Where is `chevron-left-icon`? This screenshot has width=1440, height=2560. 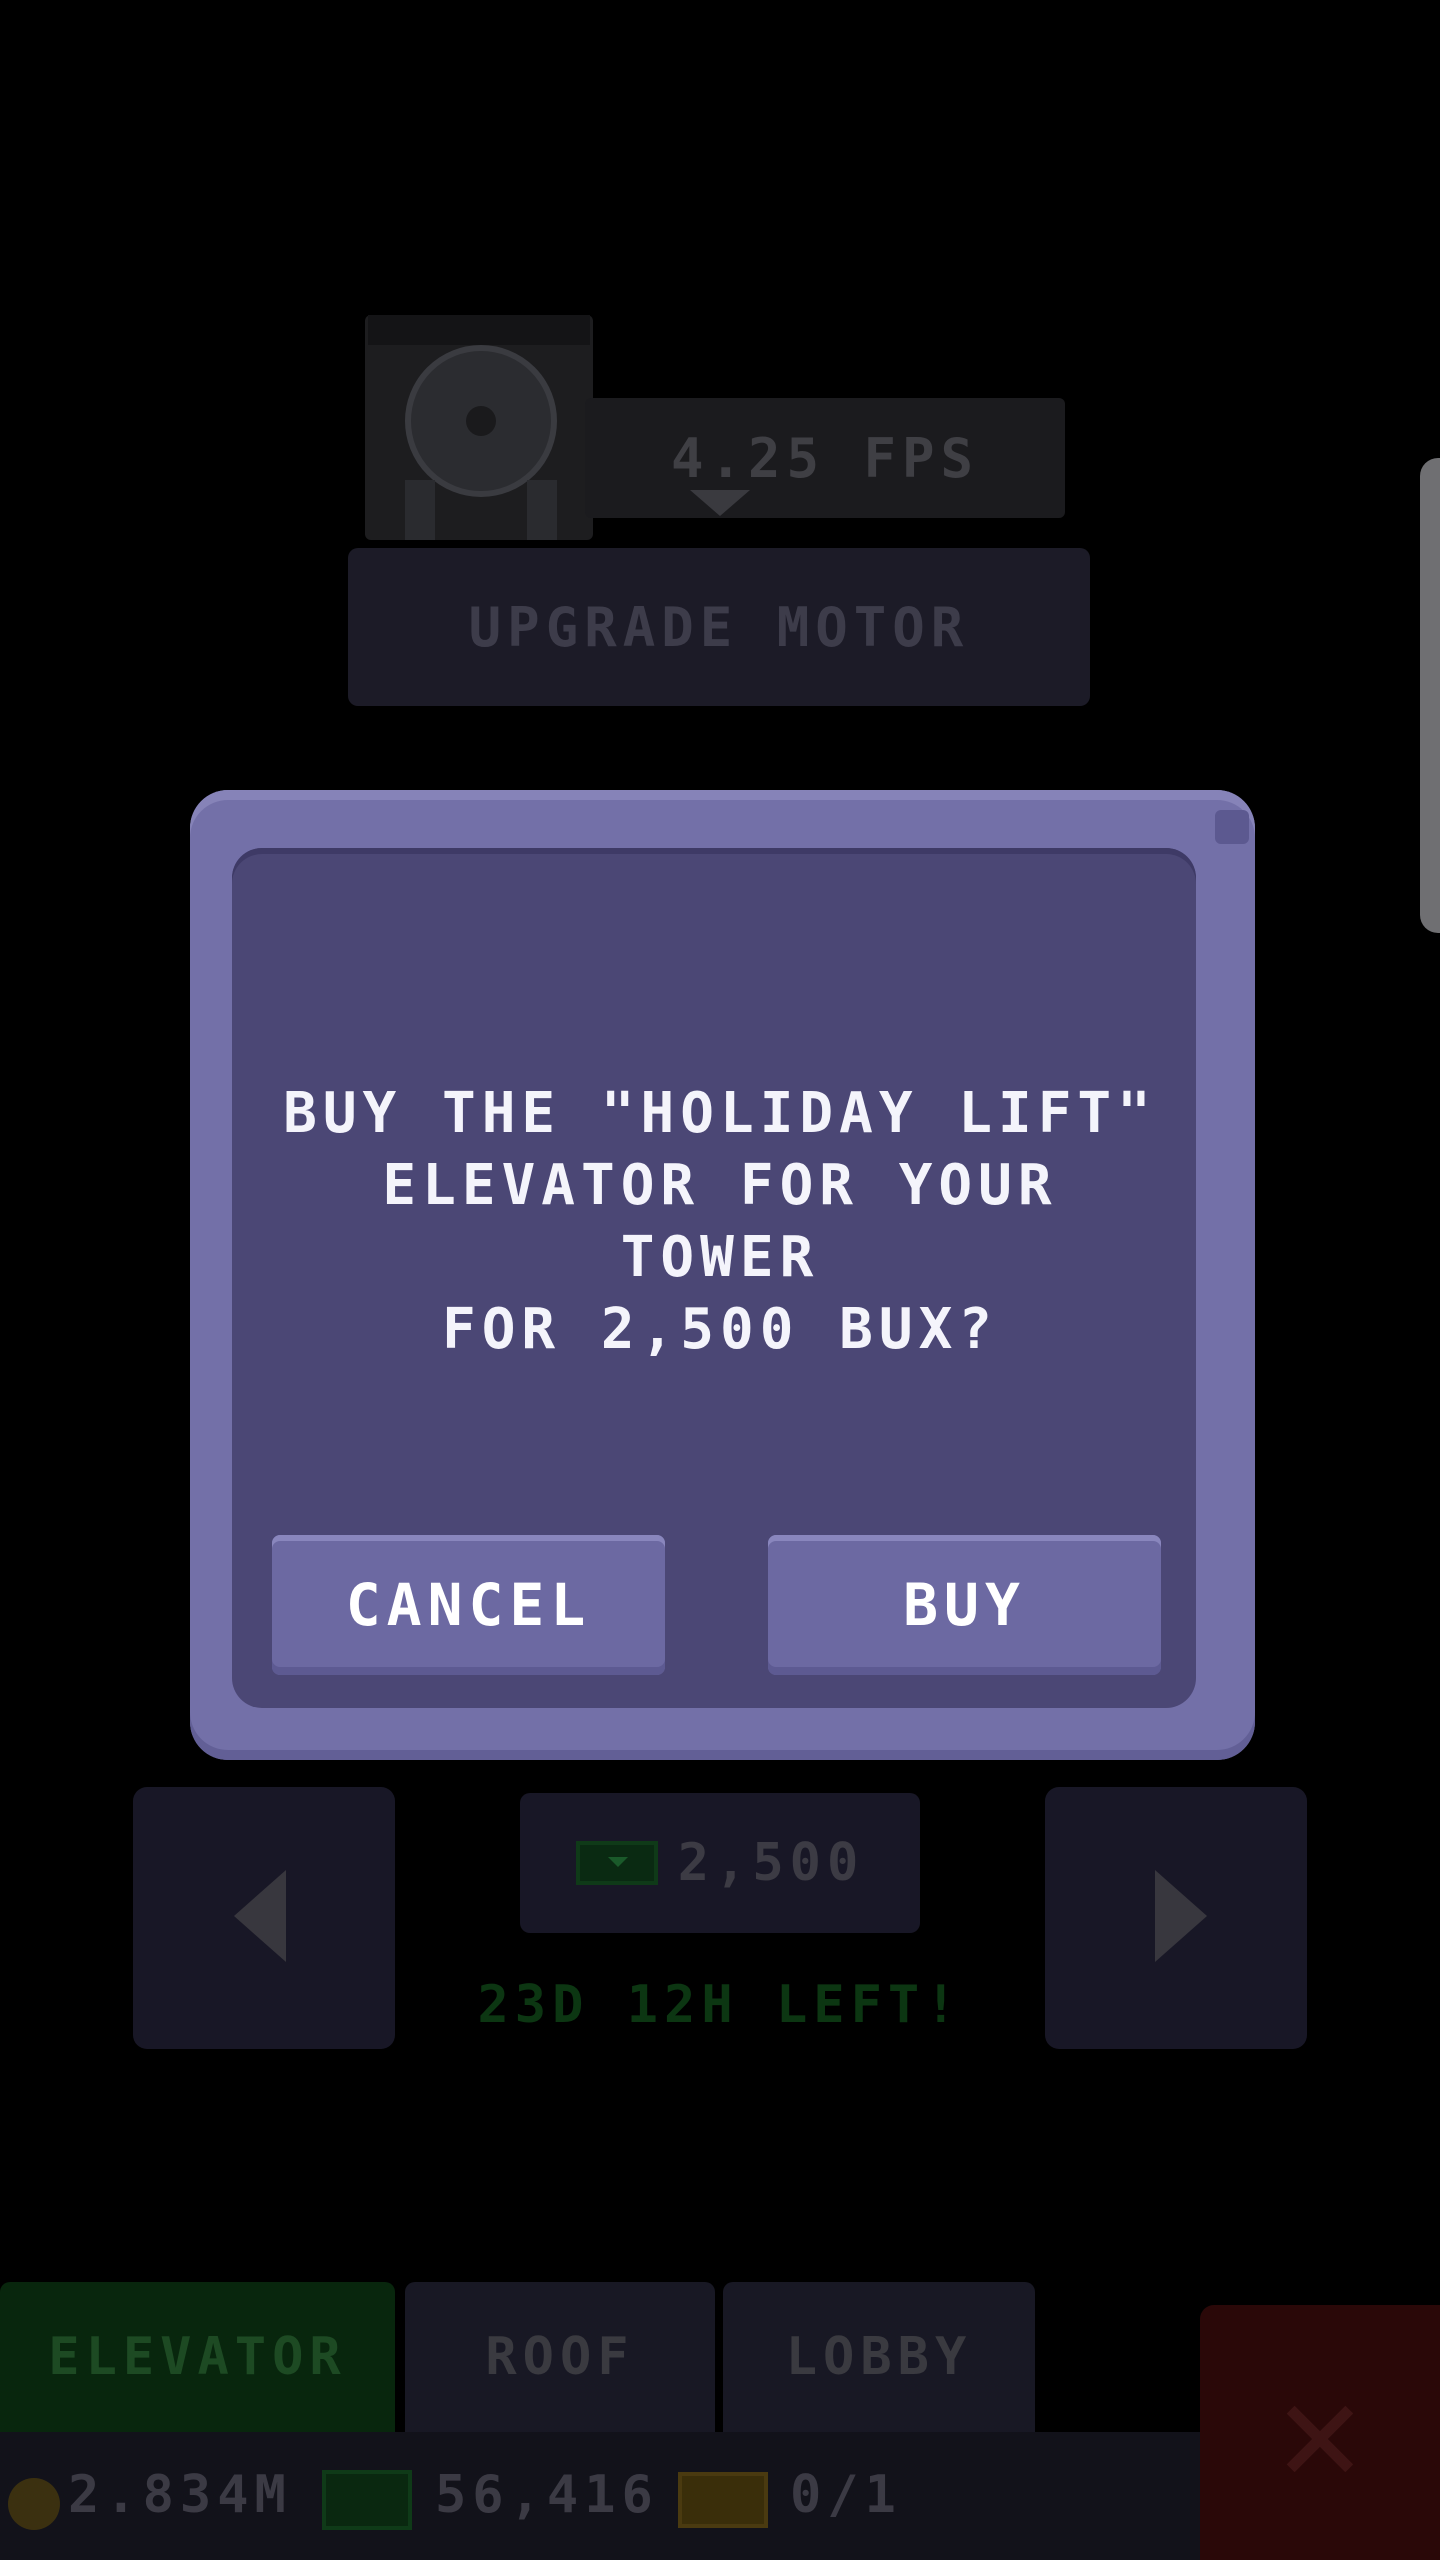
chevron-left-icon is located at coordinates (260, 1916).